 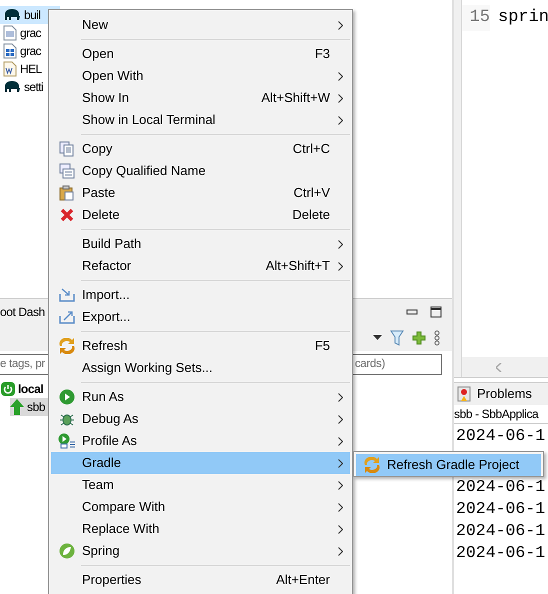 I want to click on menu-item: Properties Alt+Enter, so click(x=200, y=580).